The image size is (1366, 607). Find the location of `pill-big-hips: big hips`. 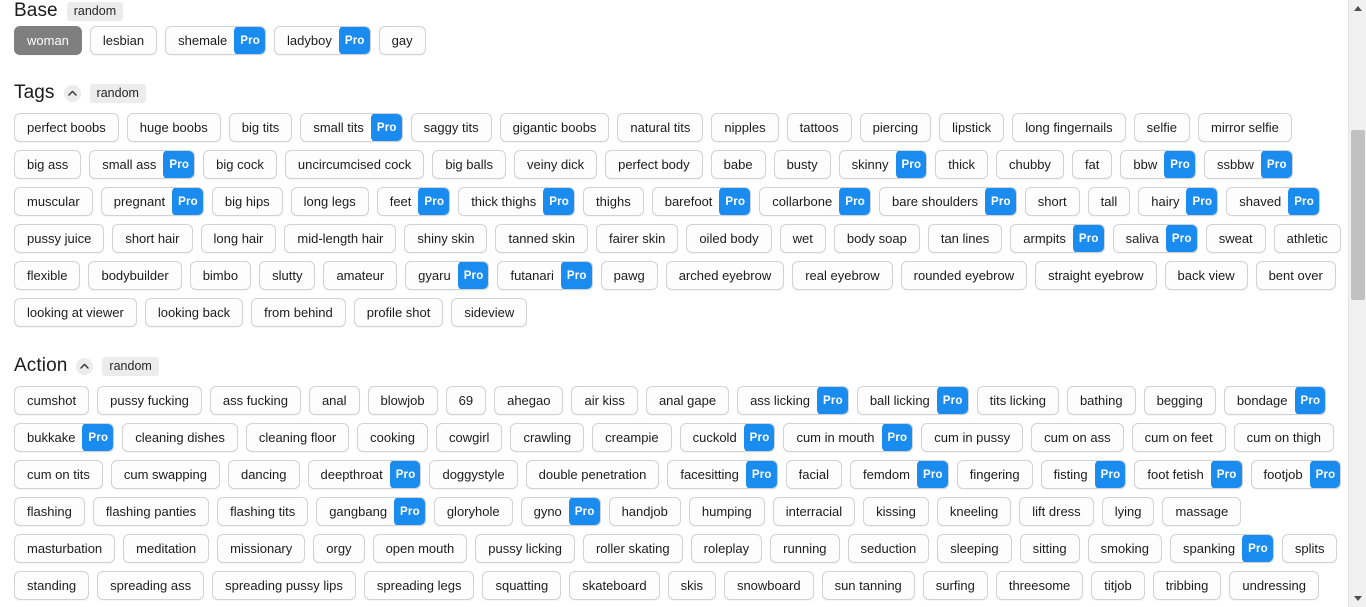

pill-big-hips: big hips is located at coordinates (247, 201).